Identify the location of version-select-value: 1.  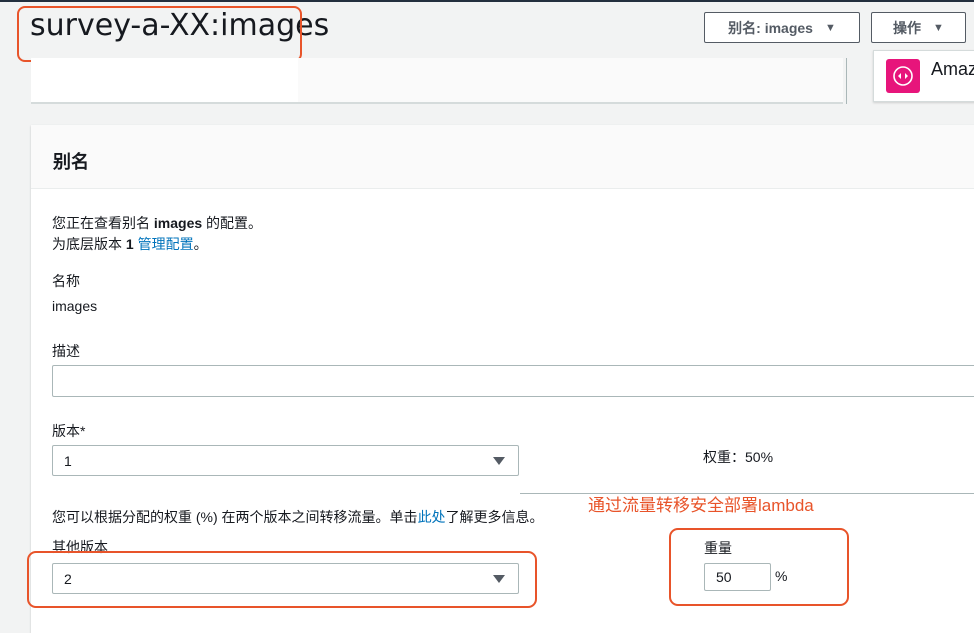
(68, 460).